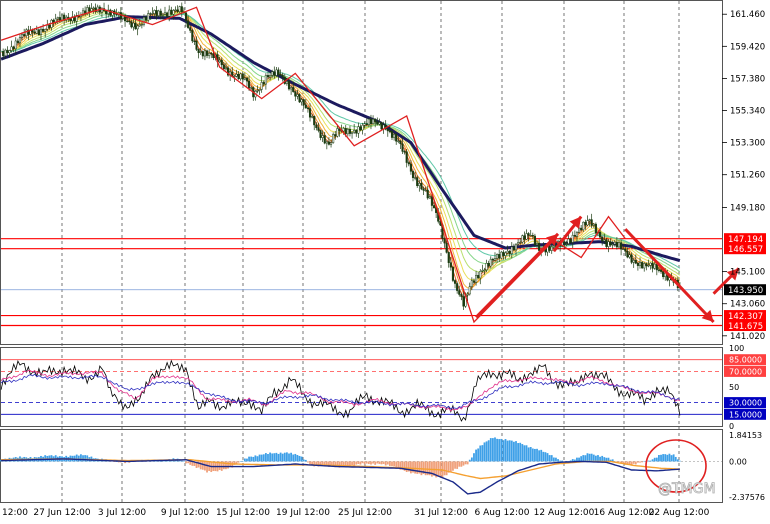 This screenshot has width=770, height=524. Describe the element at coordinates (747, 79) in the screenshot. I see `y-tick-label: 157.380` at that location.